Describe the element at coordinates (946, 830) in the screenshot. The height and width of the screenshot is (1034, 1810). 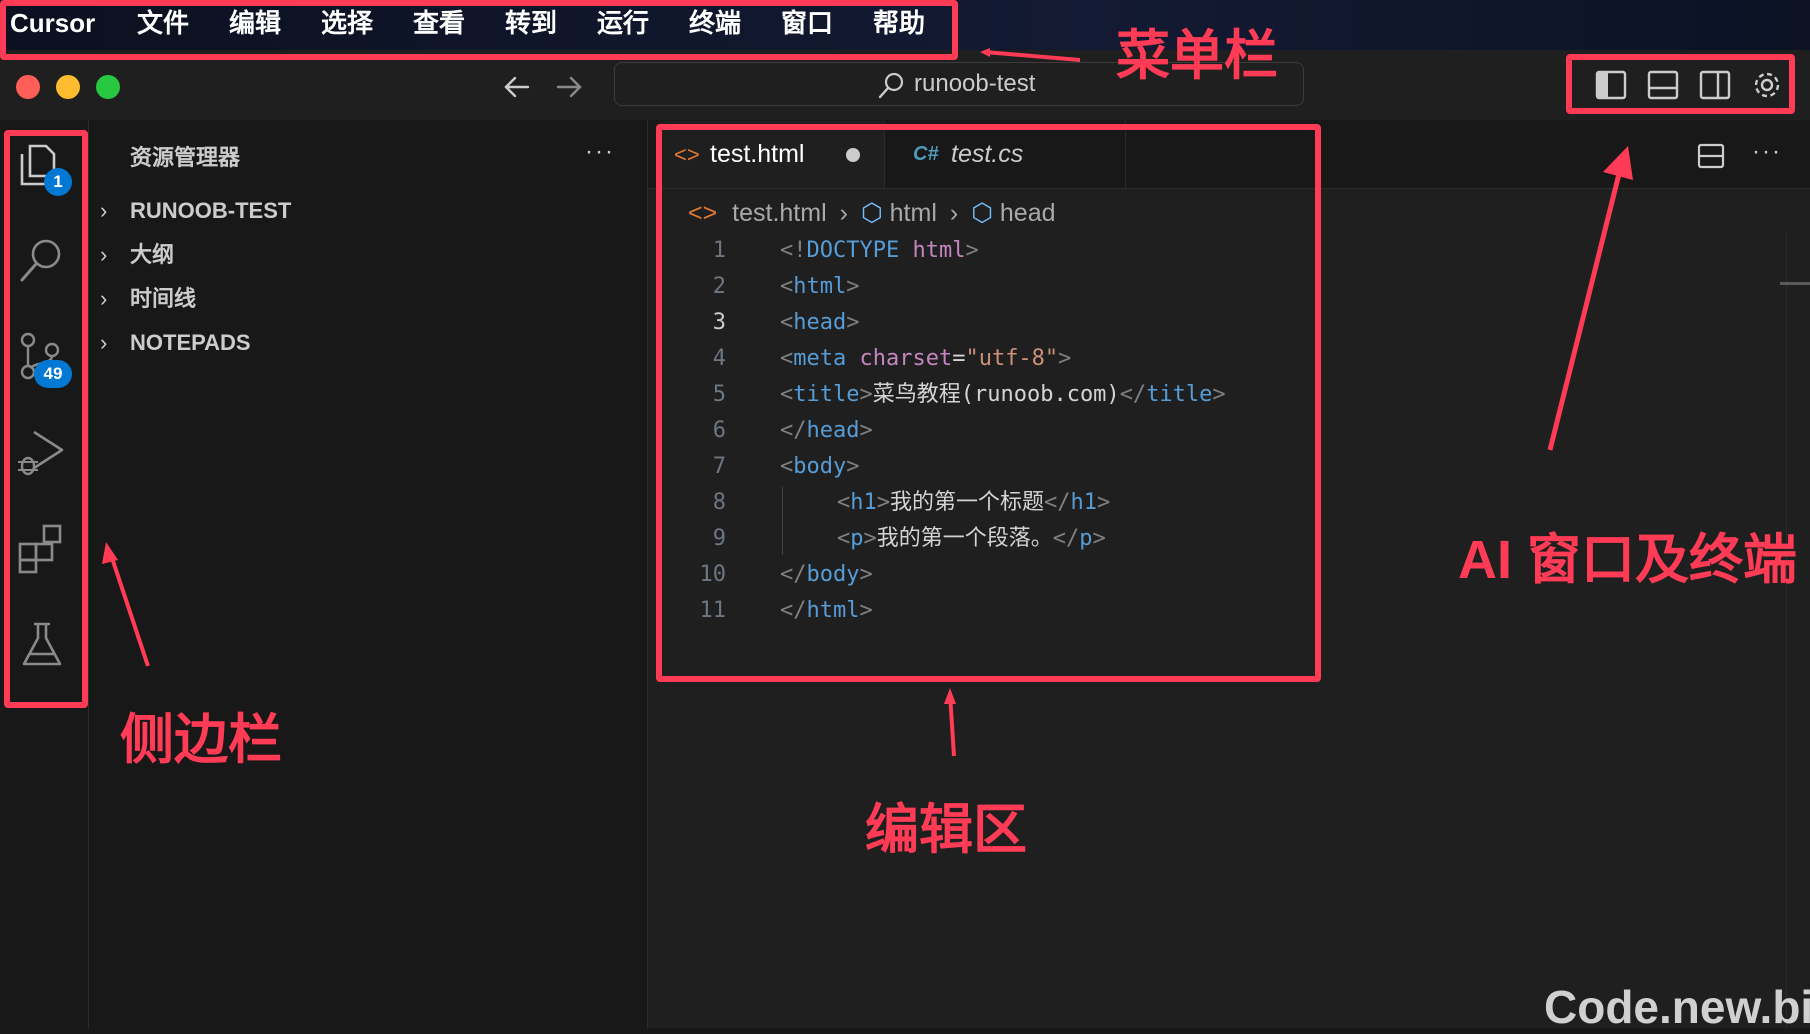
I see `annotation-label-editor: 编辑区` at that location.